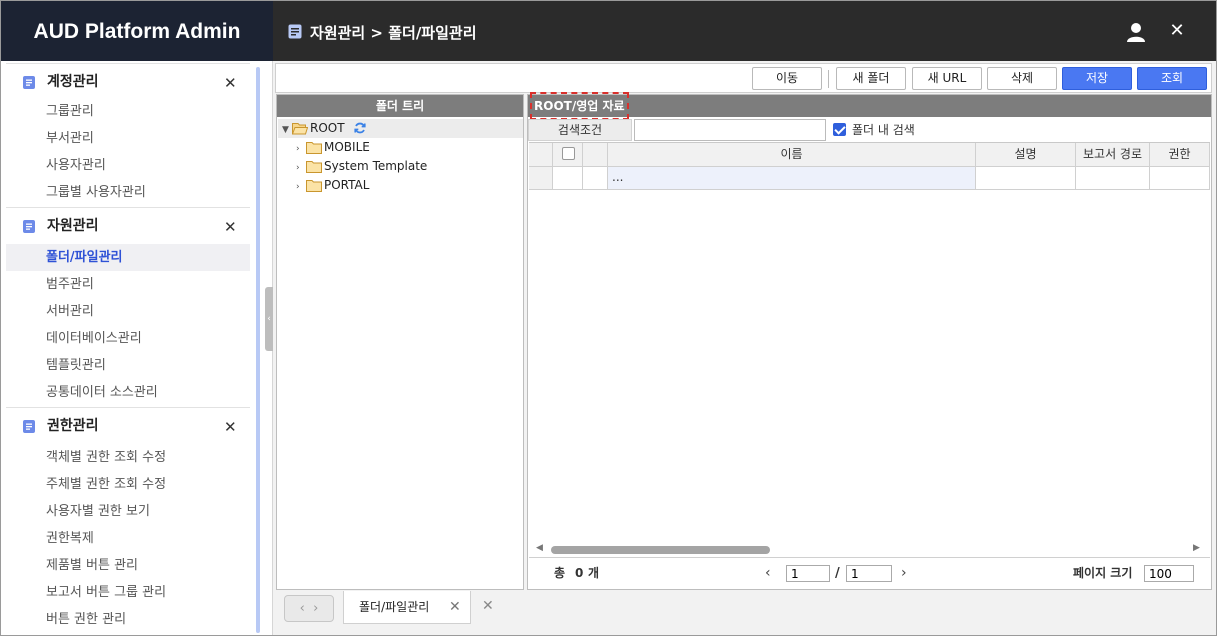  What do you see at coordinates (128, 338) in the screenshot?
I see `sidebar-item-database: 데이터베이스관리` at bounding box center [128, 338].